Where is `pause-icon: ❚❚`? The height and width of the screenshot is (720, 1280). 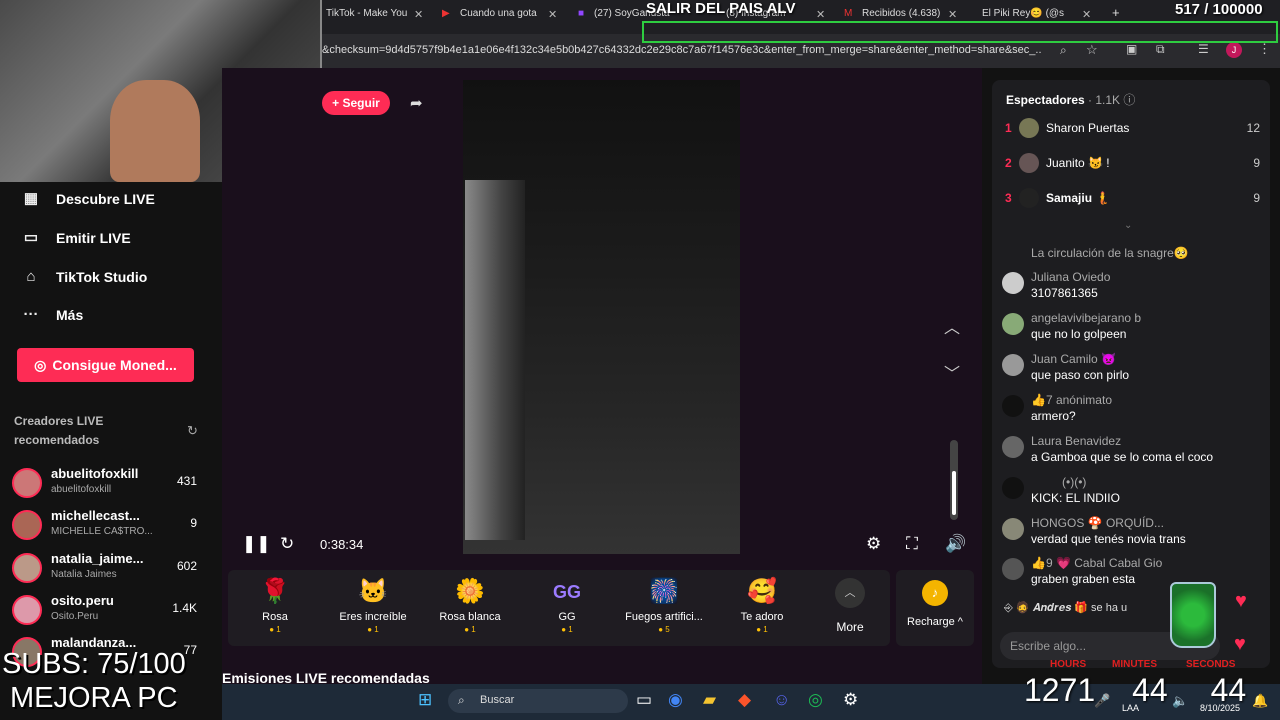
pause-icon: ❚❚ is located at coordinates (256, 544).